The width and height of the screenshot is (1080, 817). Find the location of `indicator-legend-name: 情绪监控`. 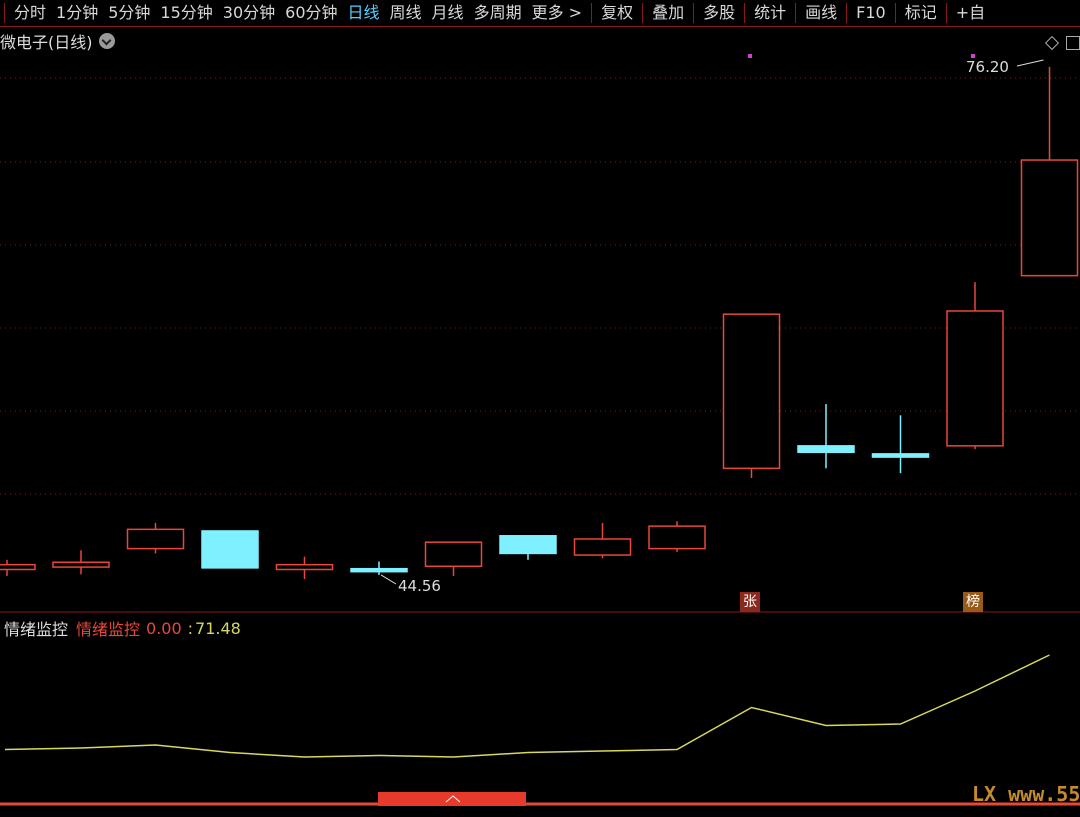

indicator-legend-name: 情绪监控 is located at coordinates (108, 629).